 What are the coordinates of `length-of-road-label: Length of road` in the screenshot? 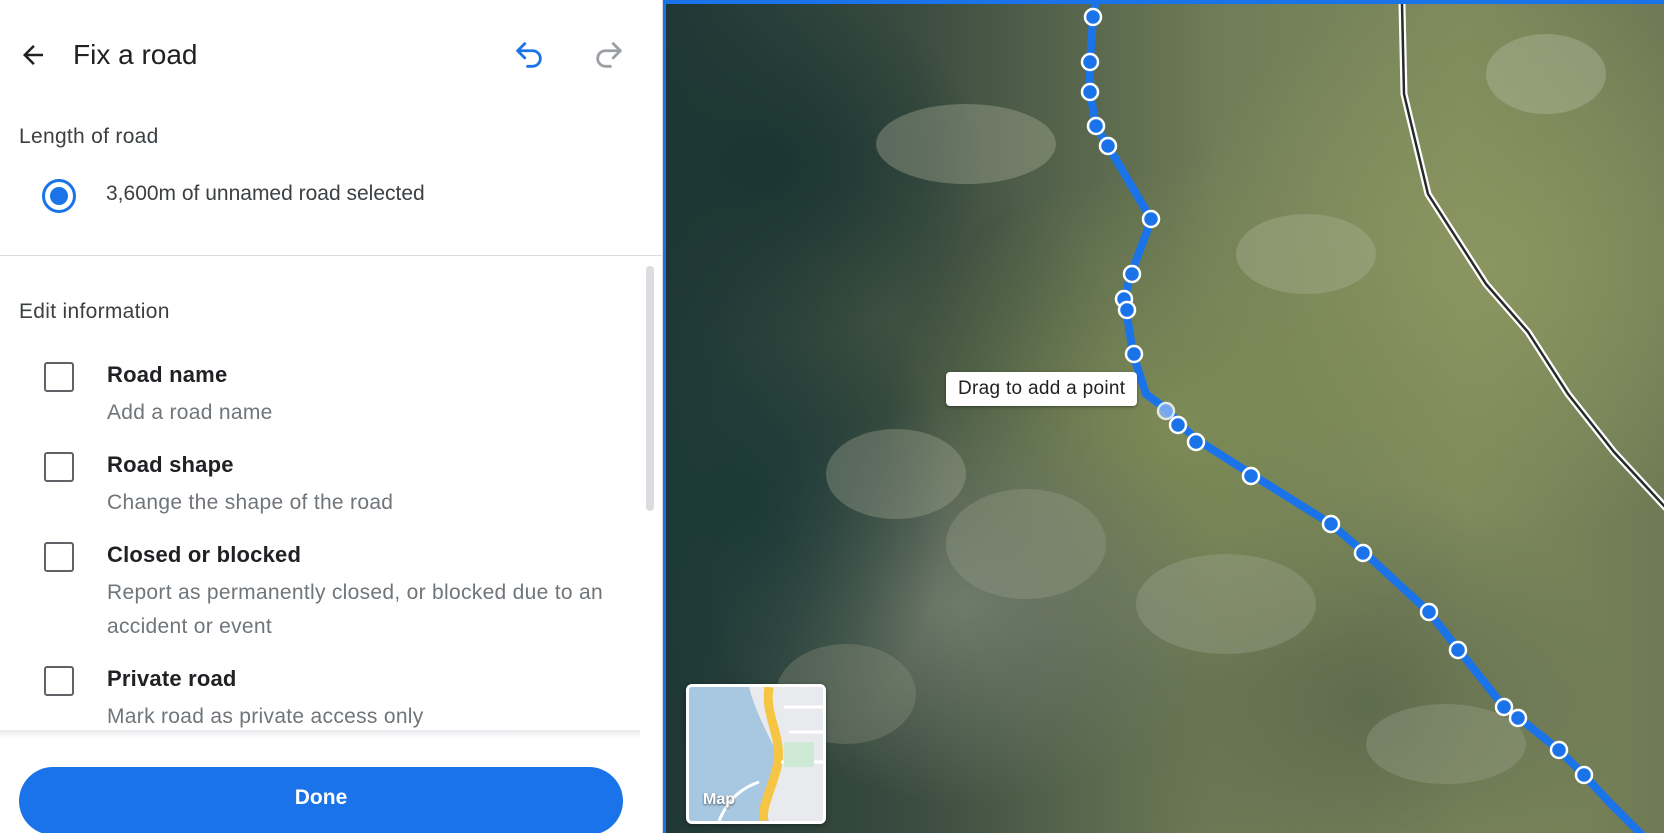 It's located at (89, 136).